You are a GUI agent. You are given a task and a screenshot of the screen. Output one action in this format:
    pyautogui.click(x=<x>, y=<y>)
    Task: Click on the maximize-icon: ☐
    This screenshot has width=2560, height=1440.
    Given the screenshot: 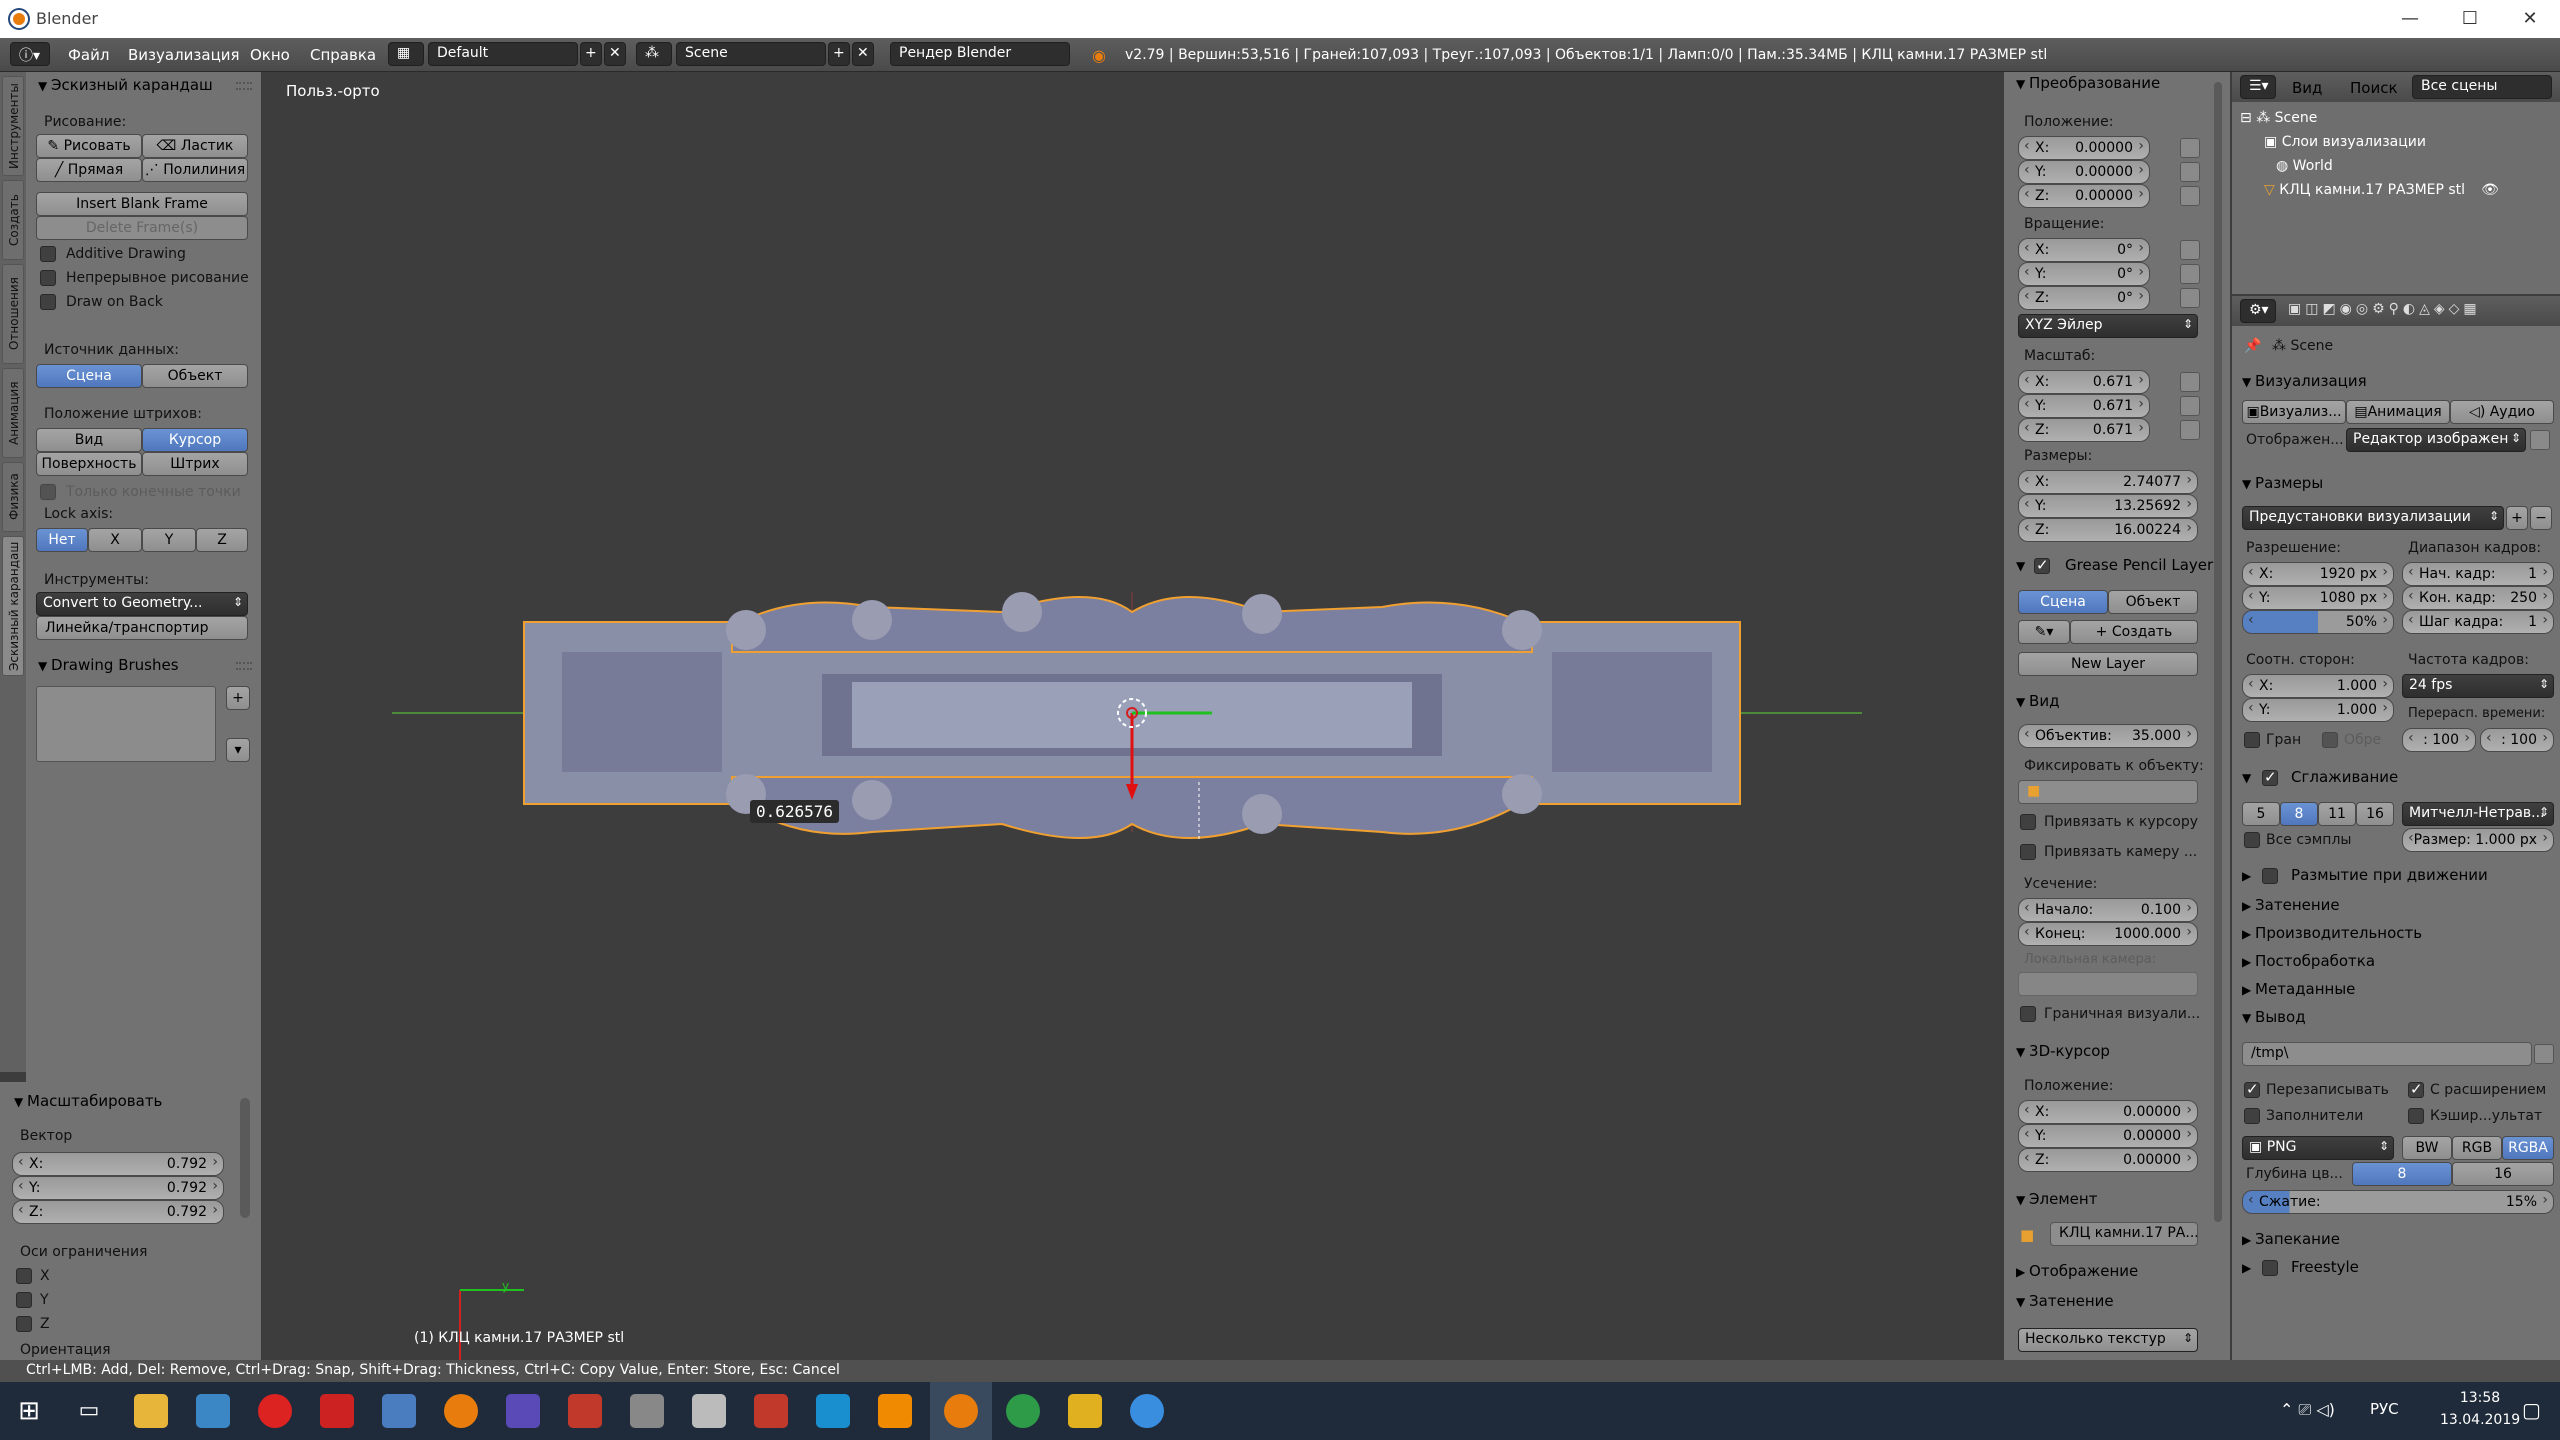 What is the action you would take?
    pyautogui.click(x=2470, y=19)
    